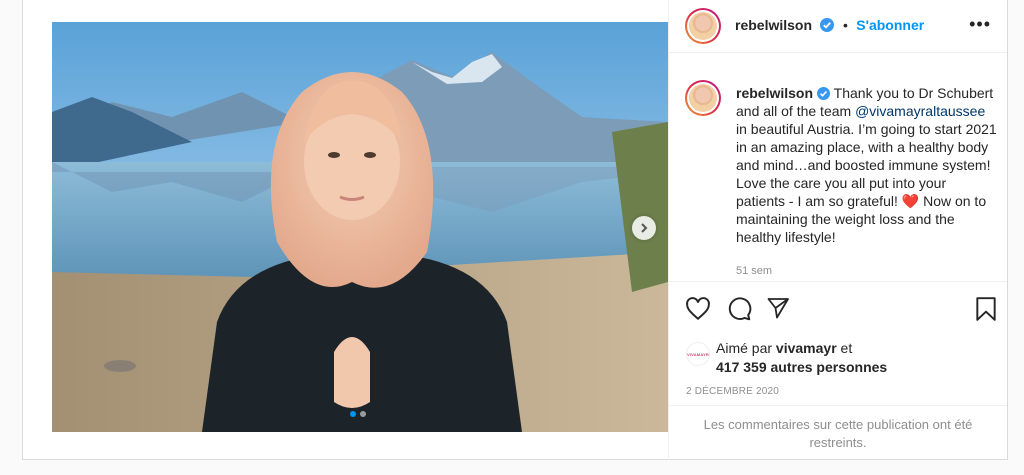  I want to click on carousel-indicator, so click(358, 414).